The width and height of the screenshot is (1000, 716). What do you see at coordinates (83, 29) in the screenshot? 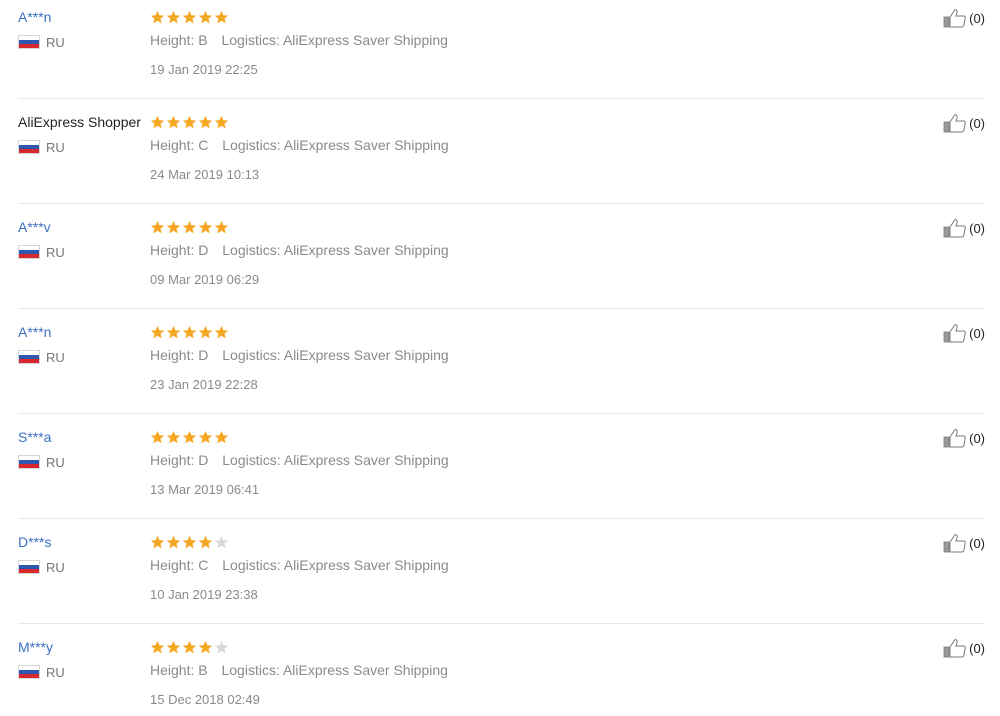
I see `reviewer-info: A***n RU` at bounding box center [83, 29].